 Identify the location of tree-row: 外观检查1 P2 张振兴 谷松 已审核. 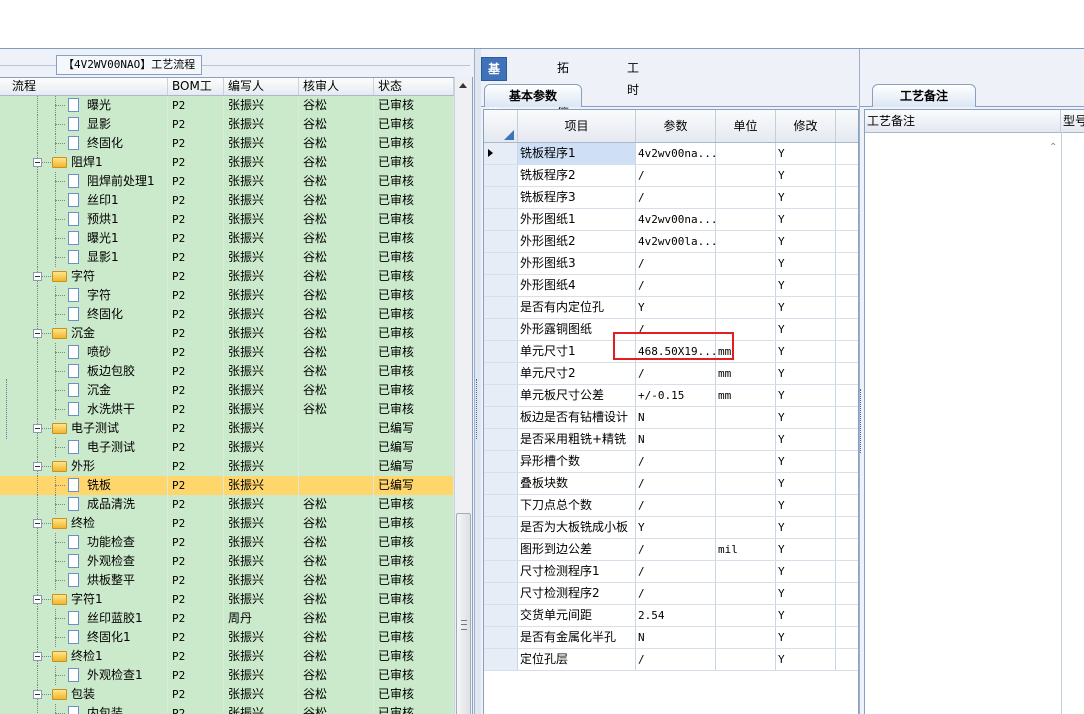
(227, 675).